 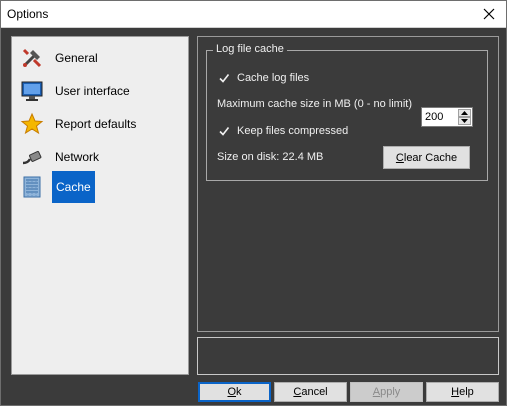 I want to click on caret-down-icon, so click(x=464, y=121).